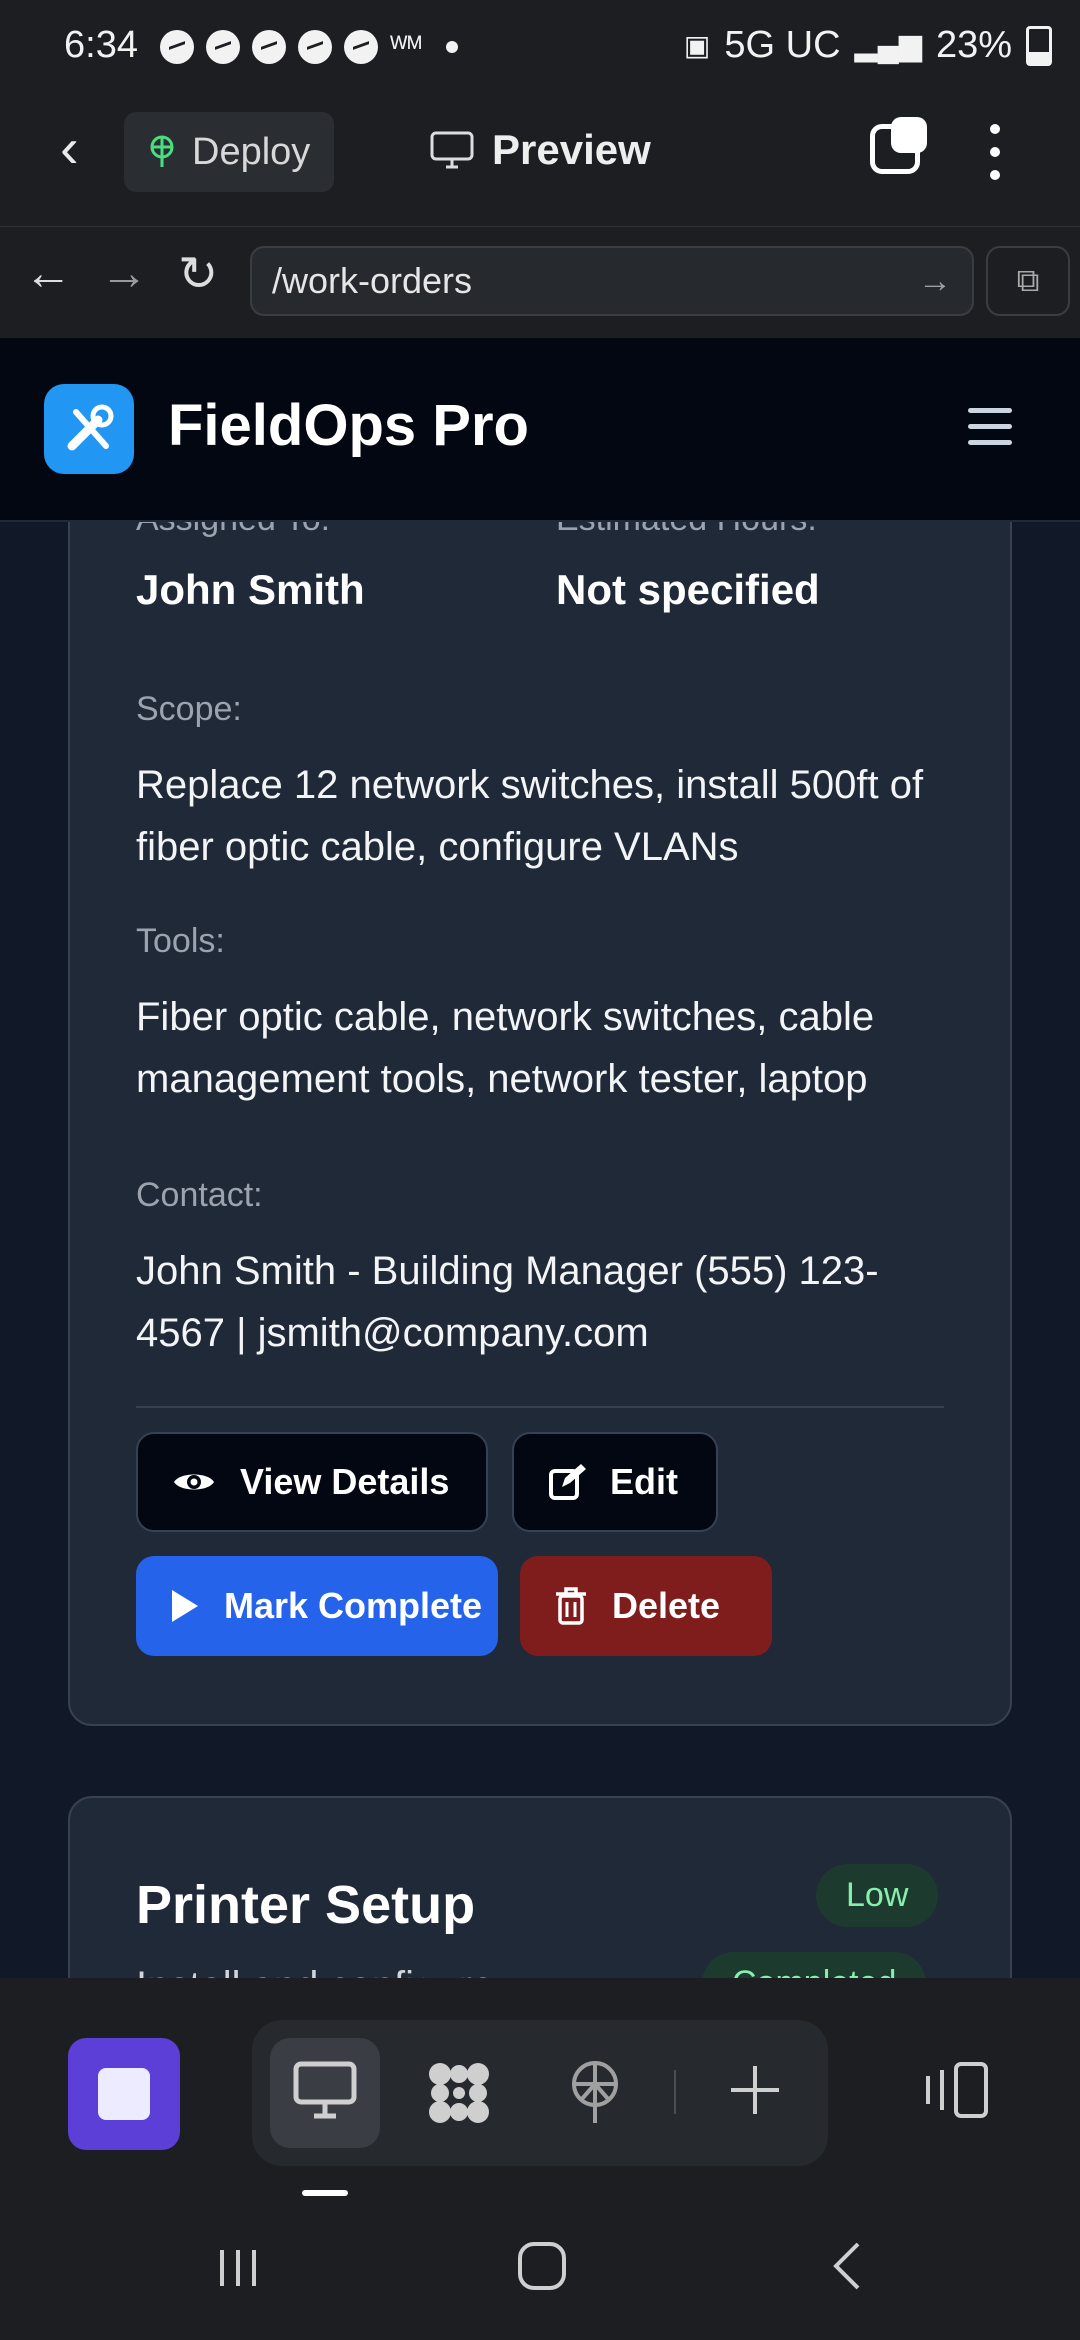 The image size is (1080, 2340). Describe the element at coordinates (345, 1481) in the screenshot. I see `view-details-label: View Details` at that location.